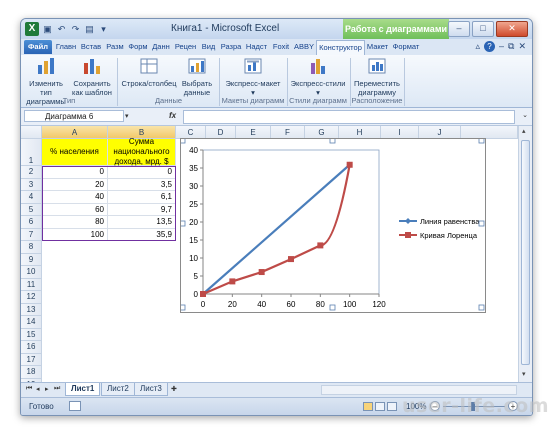 Image resolution: width=550 pixels, height=435 pixels. What do you see at coordinates (83, 389) in the screenshot?
I see `sheet-tab-1: Лист1` at bounding box center [83, 389].